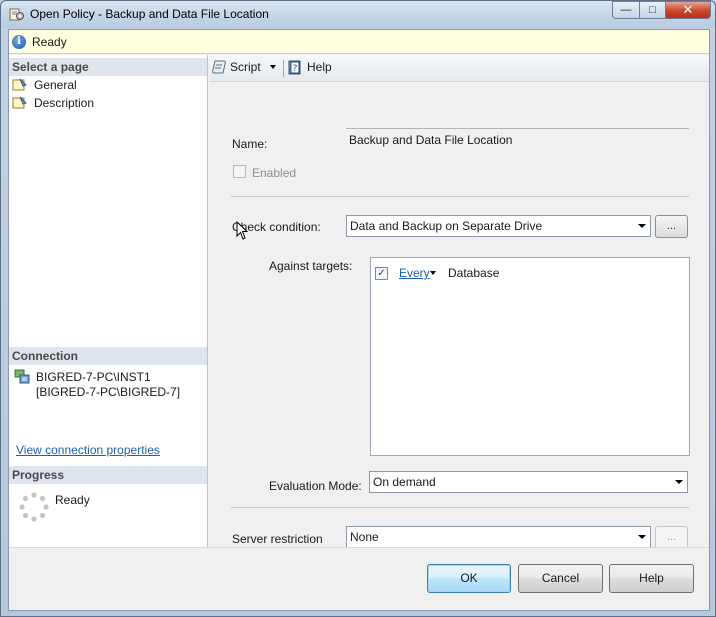 This screenshot has height=617, width=716. I want to click on minimize-icon: —, so click(626, 10).